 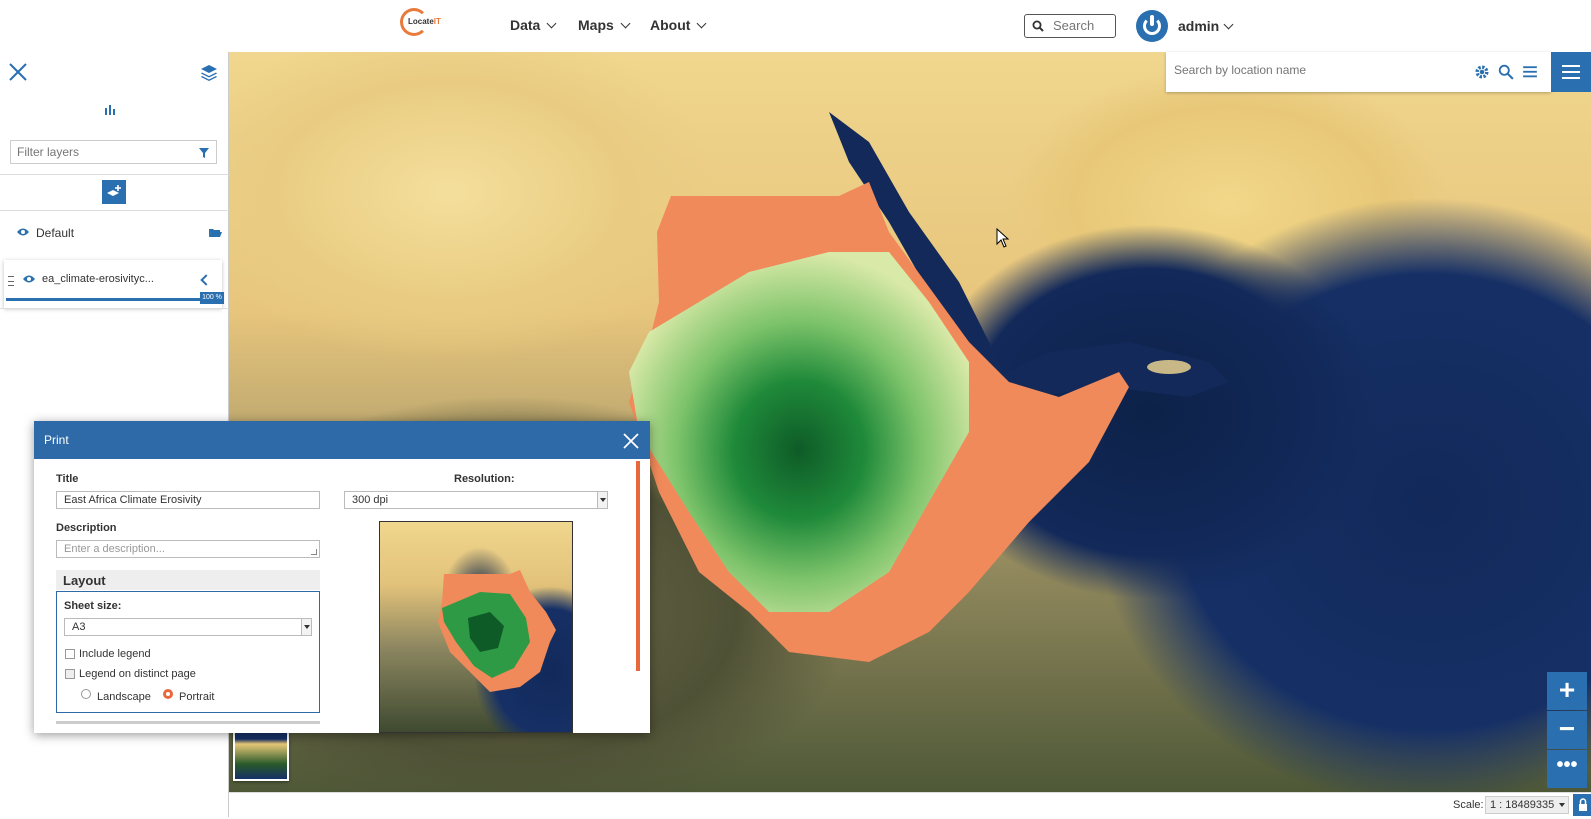 I want to click on print-preview, so click(x=476, y=627).